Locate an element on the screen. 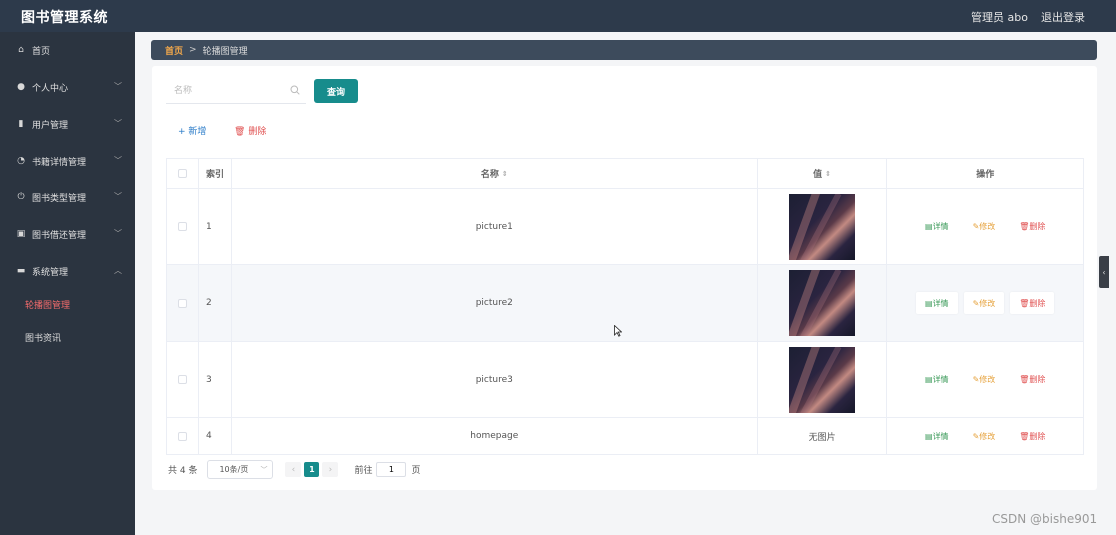 The height and width of the screenshot is (535, 1116). sidebar-item-system-management: ▬ 系统管理 ︿ is located at coordinates (67, 271).